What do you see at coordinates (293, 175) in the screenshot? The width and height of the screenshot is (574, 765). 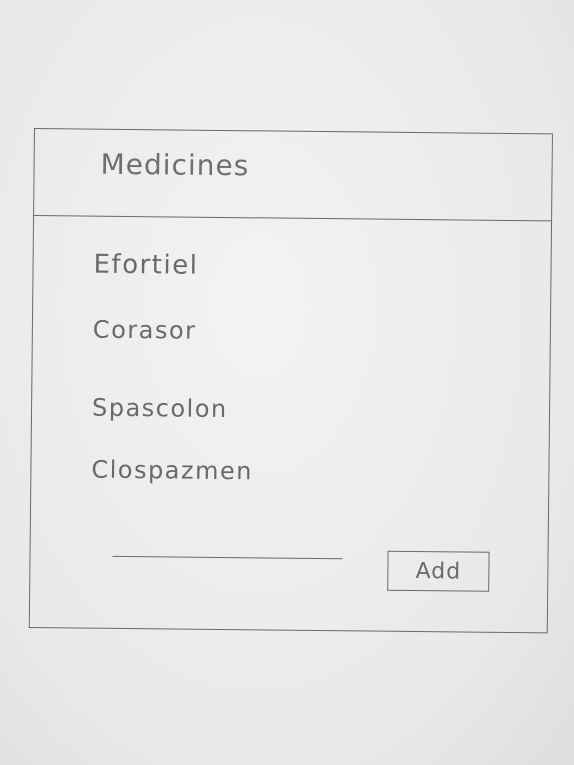 I see `window-header: Medicines` at bounding box center [293, 175].